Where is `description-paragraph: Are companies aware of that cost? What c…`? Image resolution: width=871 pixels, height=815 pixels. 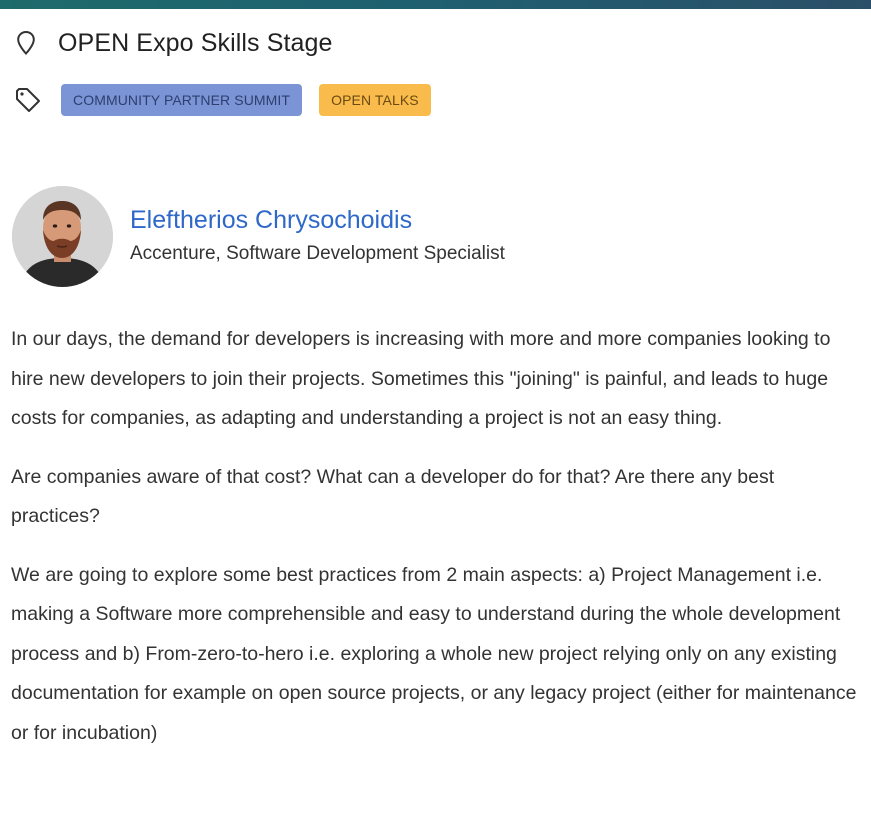
description-paragraph: Are companies aware of that cost? What c… is located at coordinates (393, 496).